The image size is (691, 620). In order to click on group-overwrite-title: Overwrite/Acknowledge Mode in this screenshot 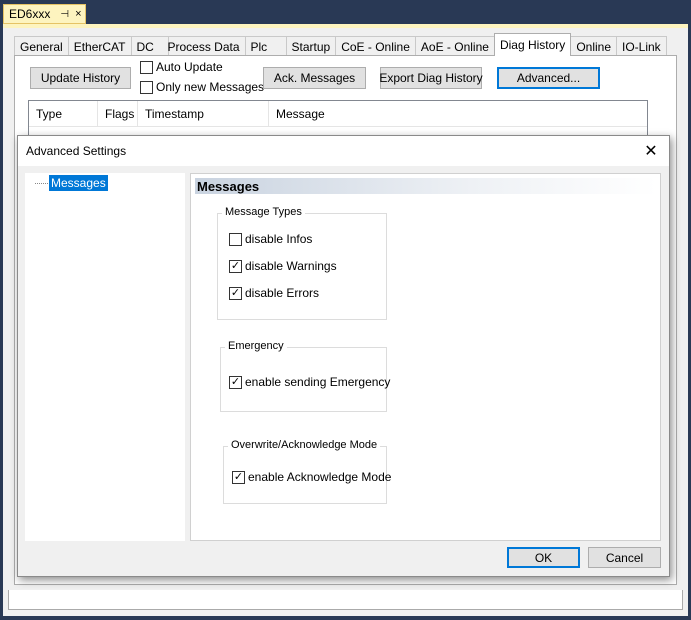, I will do `click(304, 445)`.